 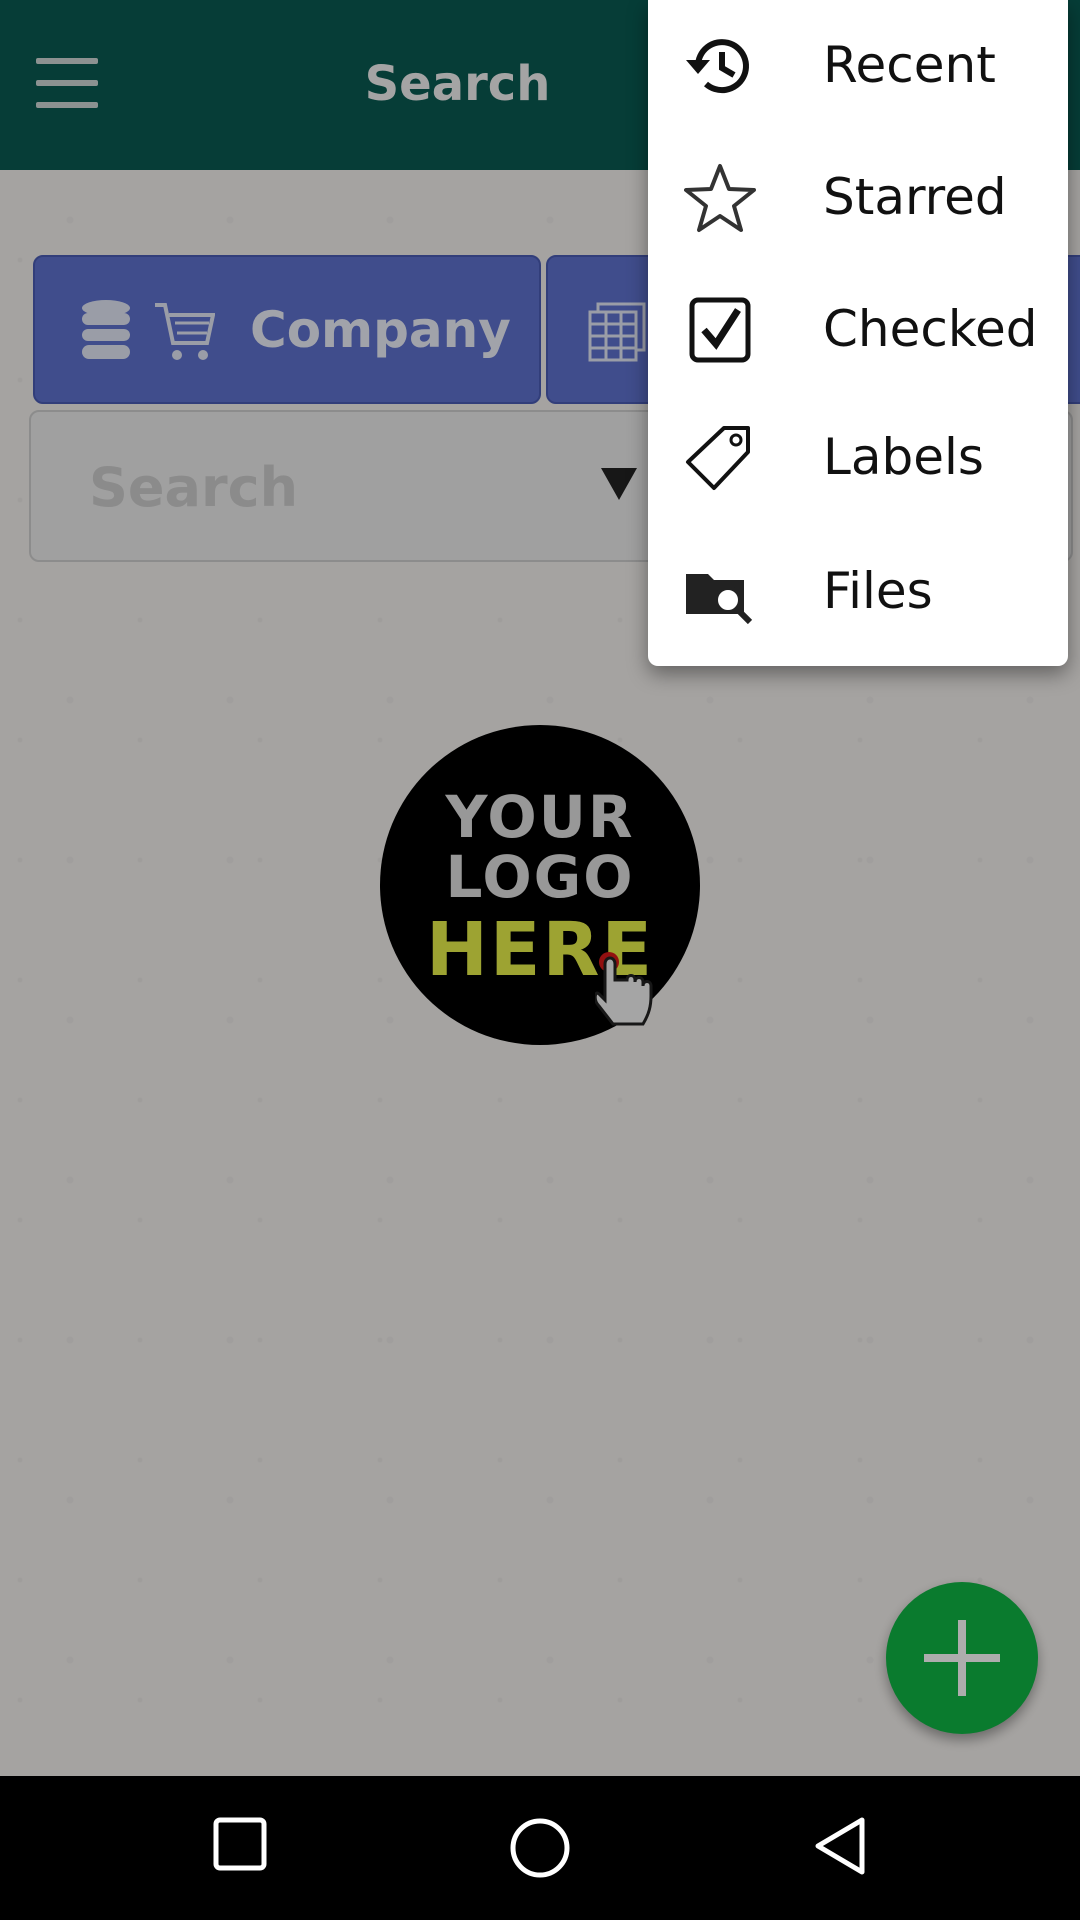 I want to click on tag-icon, so click(x=718, y=458).